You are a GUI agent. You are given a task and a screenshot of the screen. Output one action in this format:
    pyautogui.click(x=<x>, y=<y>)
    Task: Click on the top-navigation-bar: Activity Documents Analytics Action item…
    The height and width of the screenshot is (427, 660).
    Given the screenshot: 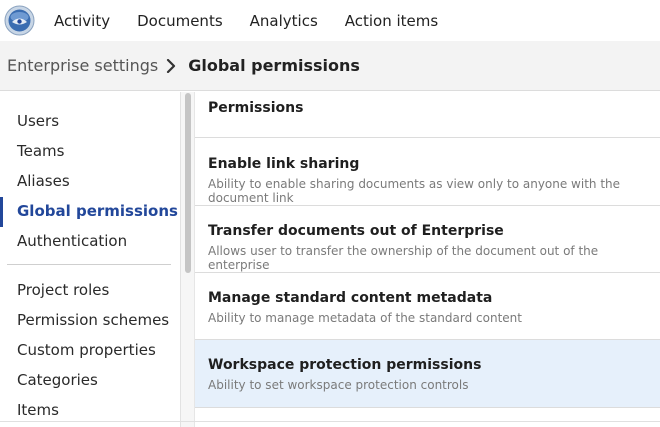 What is the action you would take?
    pyautogui.click(x=330, y=20)
    